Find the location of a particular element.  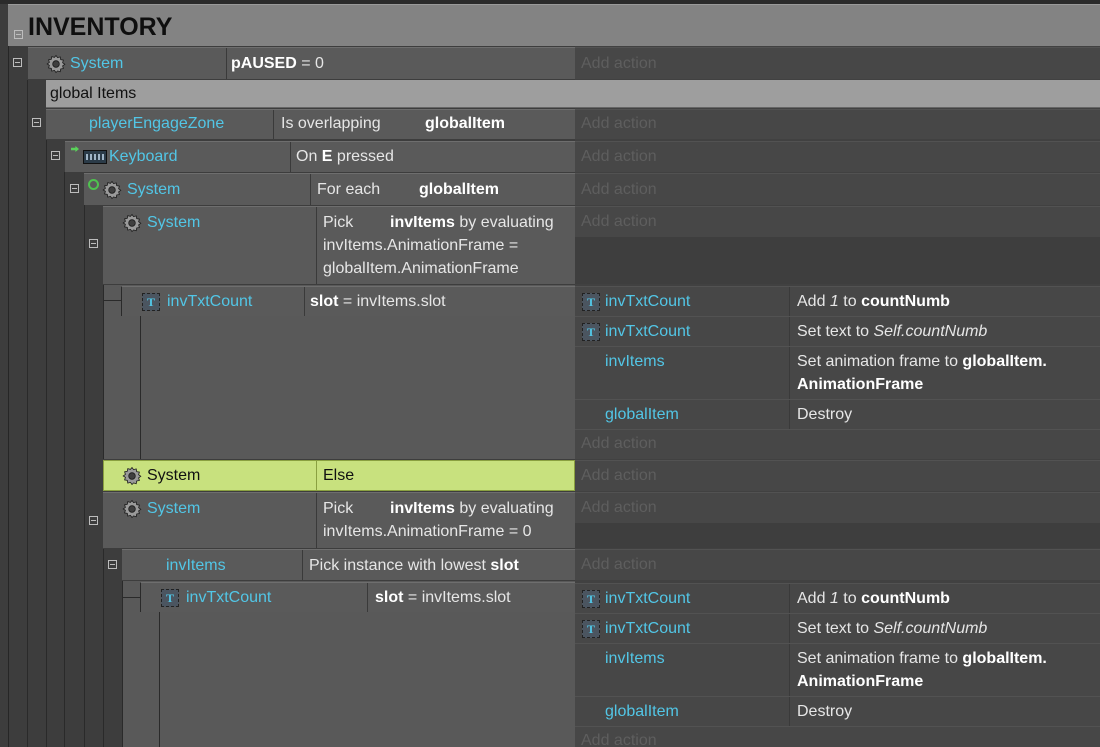

comment-row: global Items is located at coordinates (573, 94).